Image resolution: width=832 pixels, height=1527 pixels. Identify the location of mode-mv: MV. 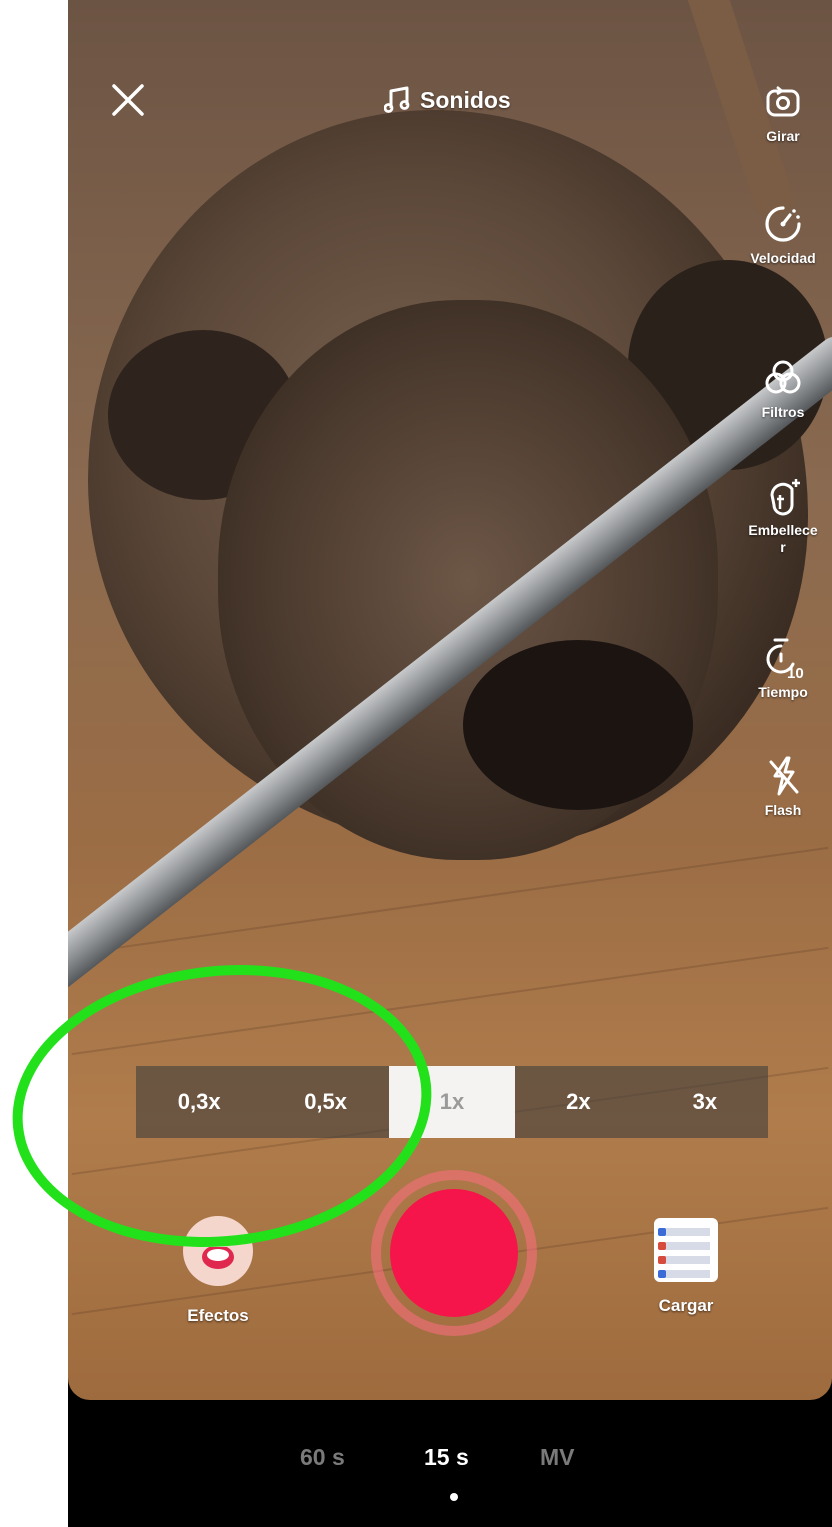
(557, 1457).